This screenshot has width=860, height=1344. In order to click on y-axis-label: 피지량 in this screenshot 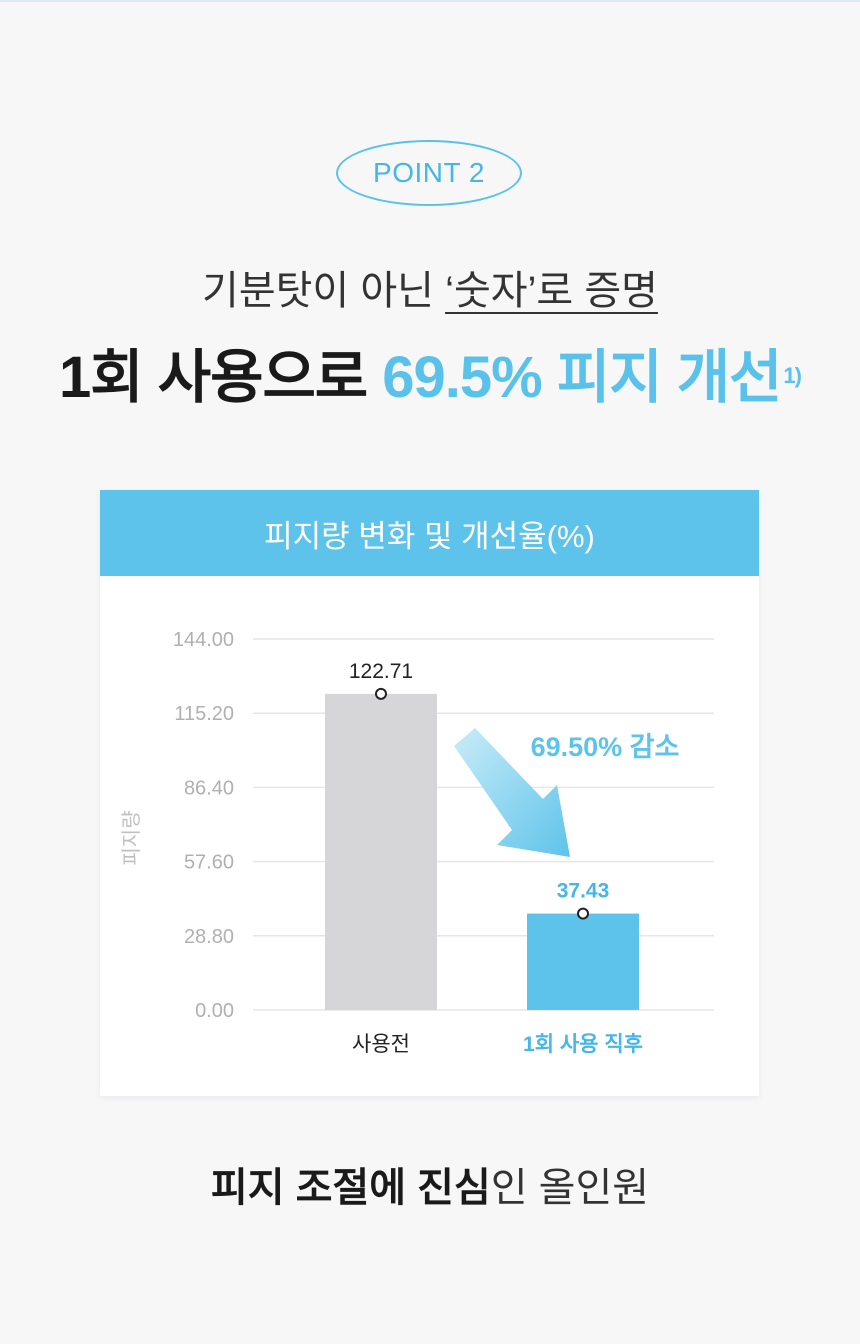, I will do `click(131, 837)`.